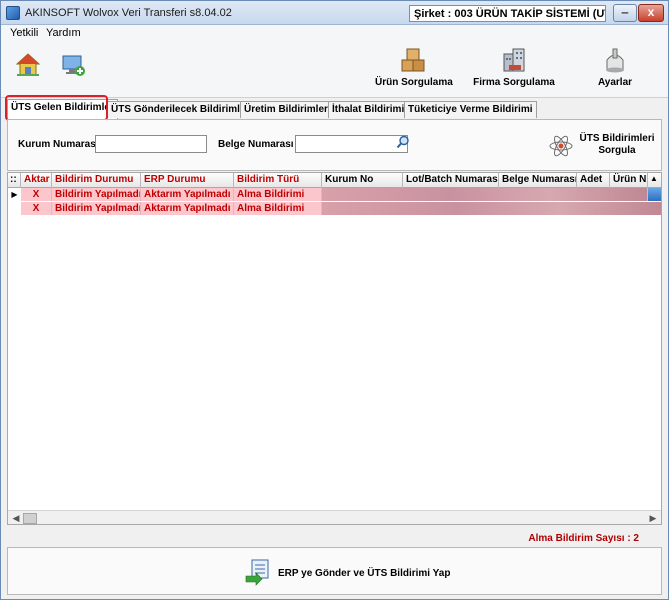  What do you see at coordinates (30, 518) in the screenshot?
I see `scroll-thumb` at bounding box center [30, 518].